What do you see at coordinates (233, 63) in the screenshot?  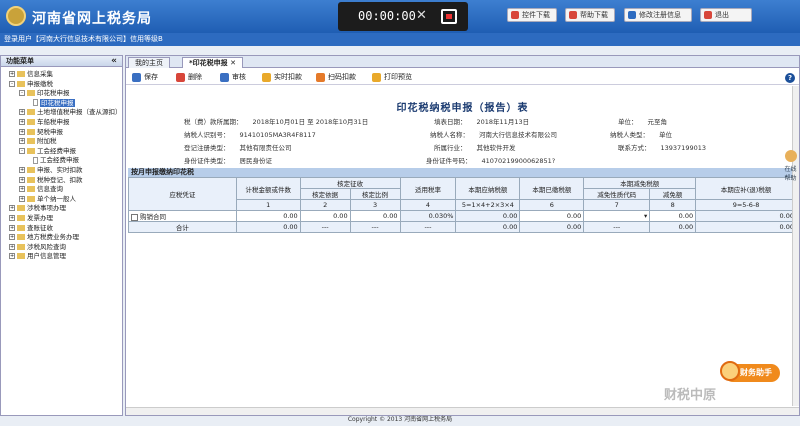 I see `close-tab-icon: ✕` at bounding box center [233, 63].